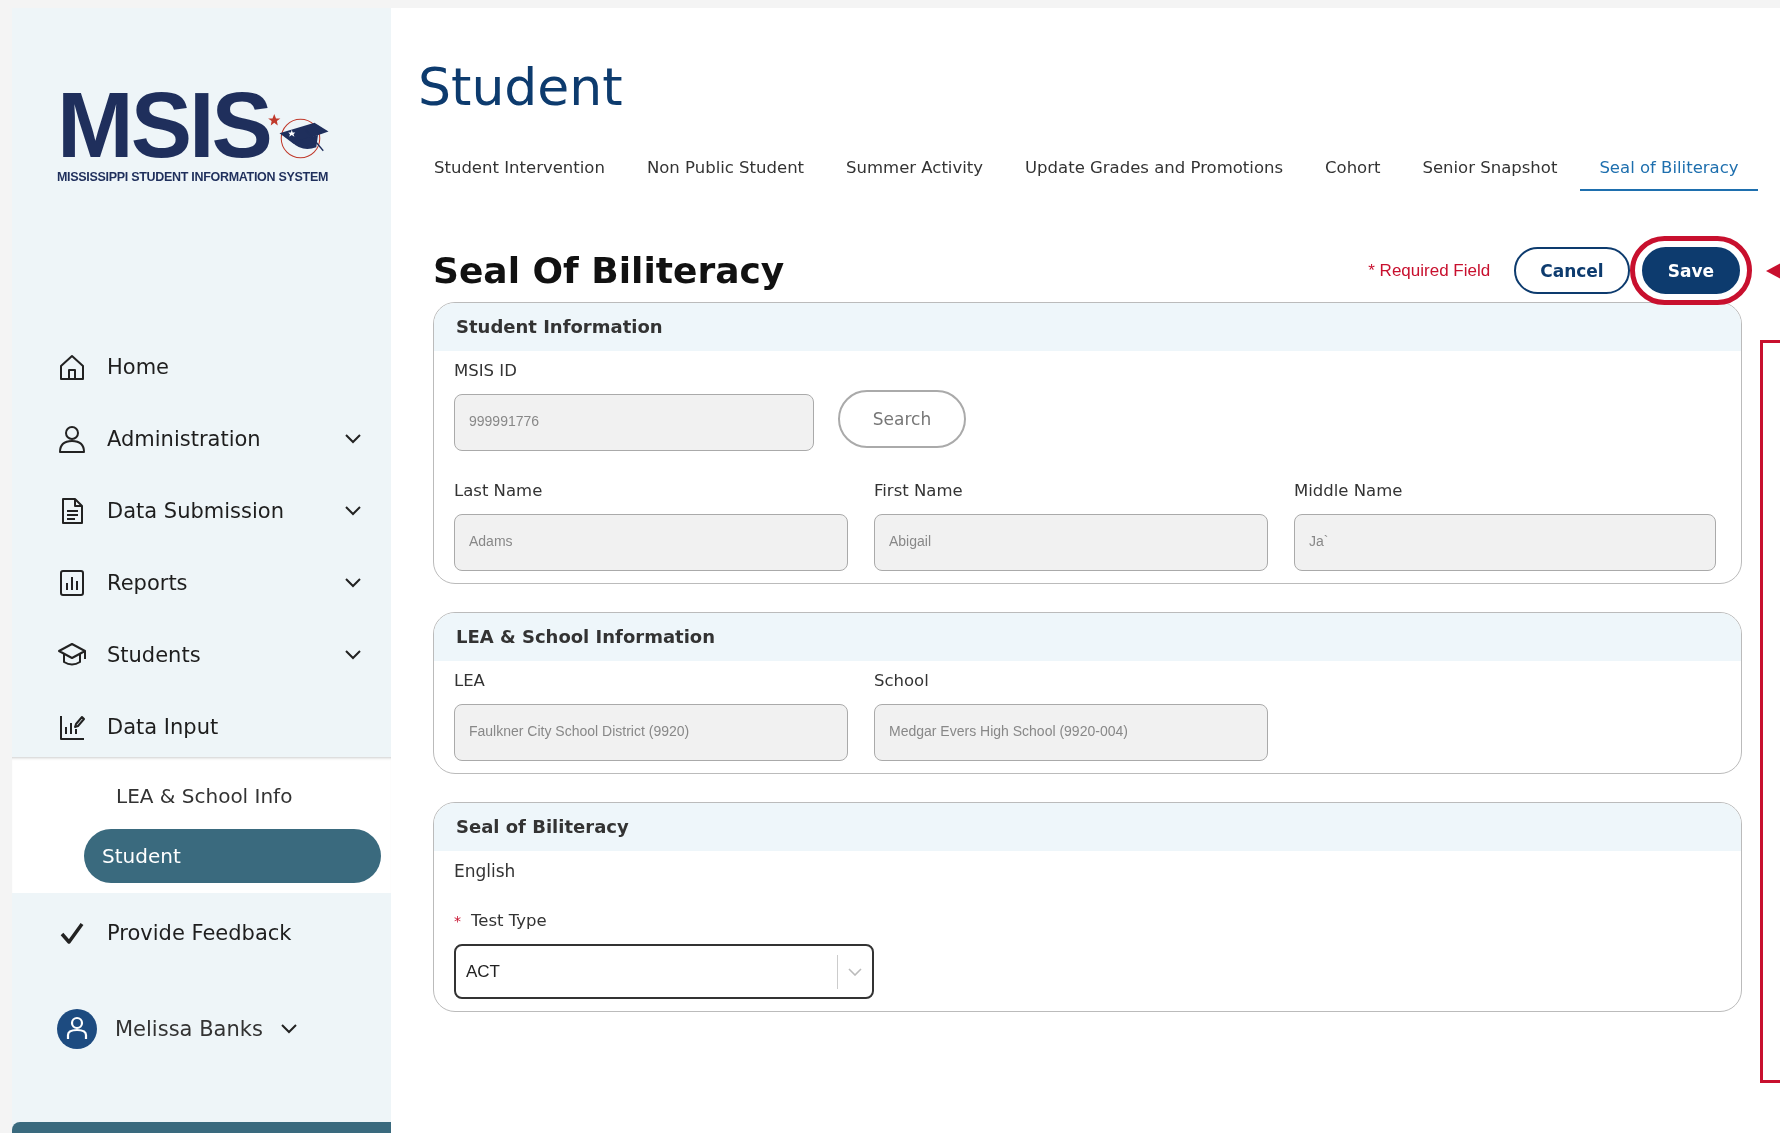 Image resolution: width=1780 pixels, height=1133 pixels. Describe the element at coordinates (201, 439) in the screenshot. I see `nav-item: Administration` at that location.